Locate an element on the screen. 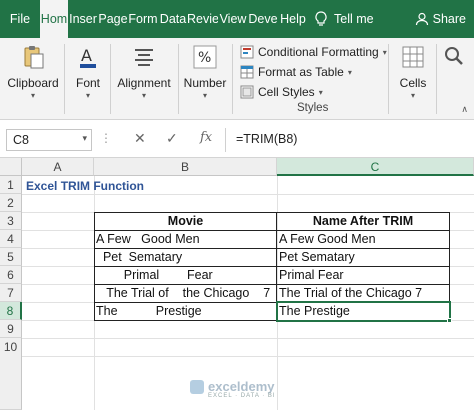 This screenshot has height=410, width=474. font-icon: A is located at coordinates (88, 57).